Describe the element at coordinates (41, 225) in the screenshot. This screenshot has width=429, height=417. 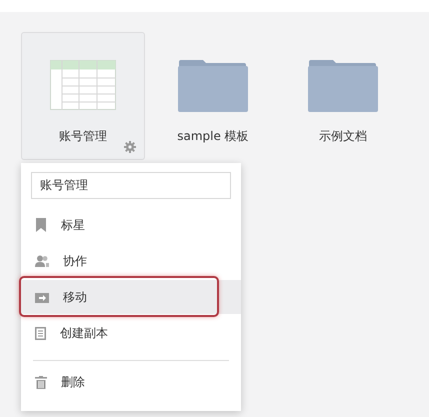
I see `bookmark-icon` at that location.